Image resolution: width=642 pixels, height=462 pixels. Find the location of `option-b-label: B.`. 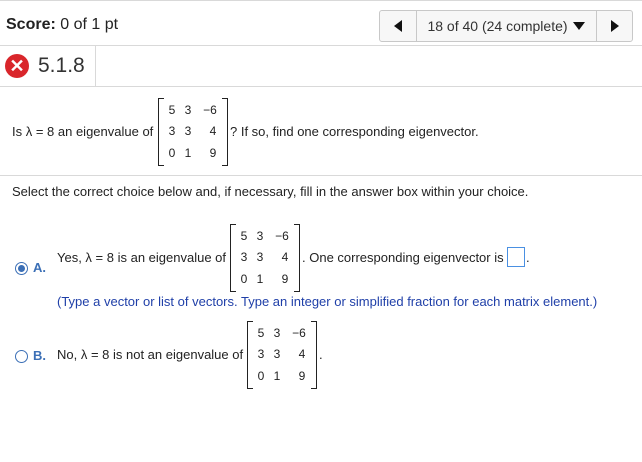

option-b-label: B. is located at coordinates (39, 355).